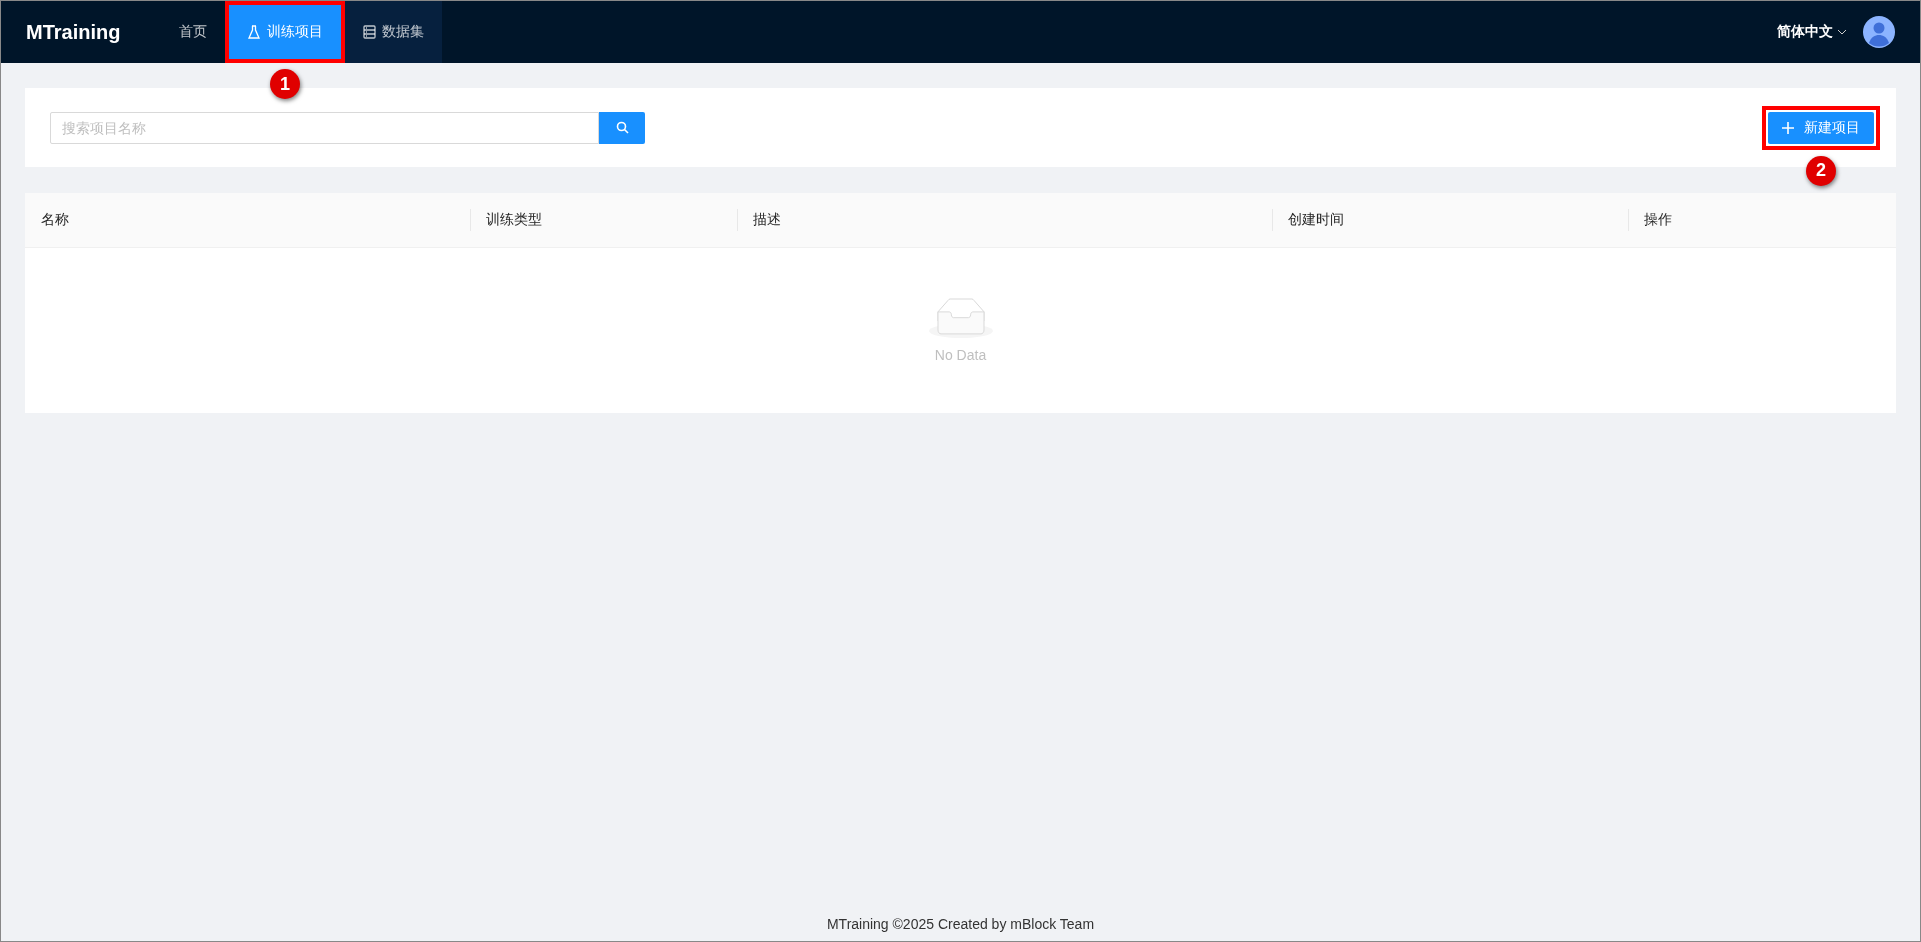  What do you see at coordinates (254, 32) in the screenshot?
I see `flask-icon` at bounding box center [254, 32].